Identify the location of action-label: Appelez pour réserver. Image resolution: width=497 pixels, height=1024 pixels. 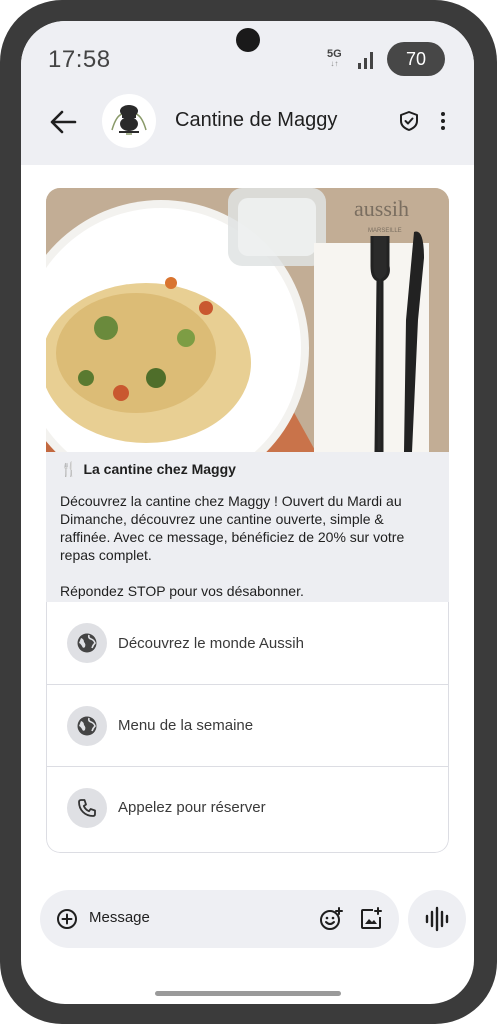
(192, 807).